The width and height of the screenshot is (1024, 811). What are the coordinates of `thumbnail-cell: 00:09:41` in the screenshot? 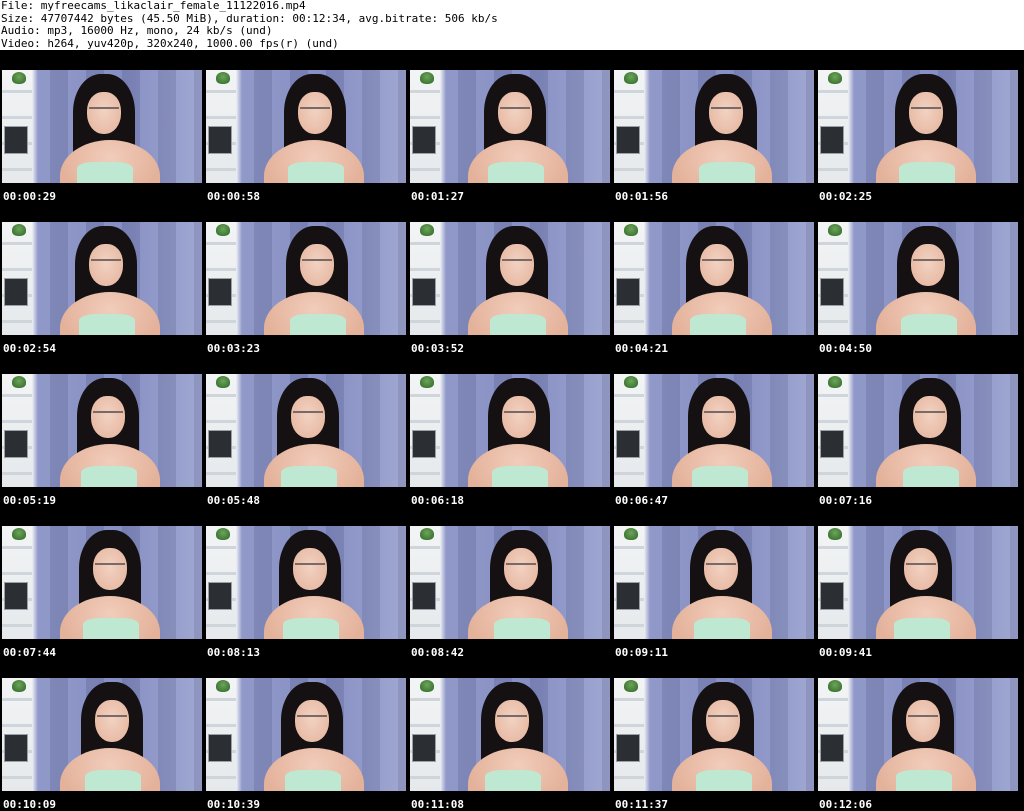 It's located at (918, 602).